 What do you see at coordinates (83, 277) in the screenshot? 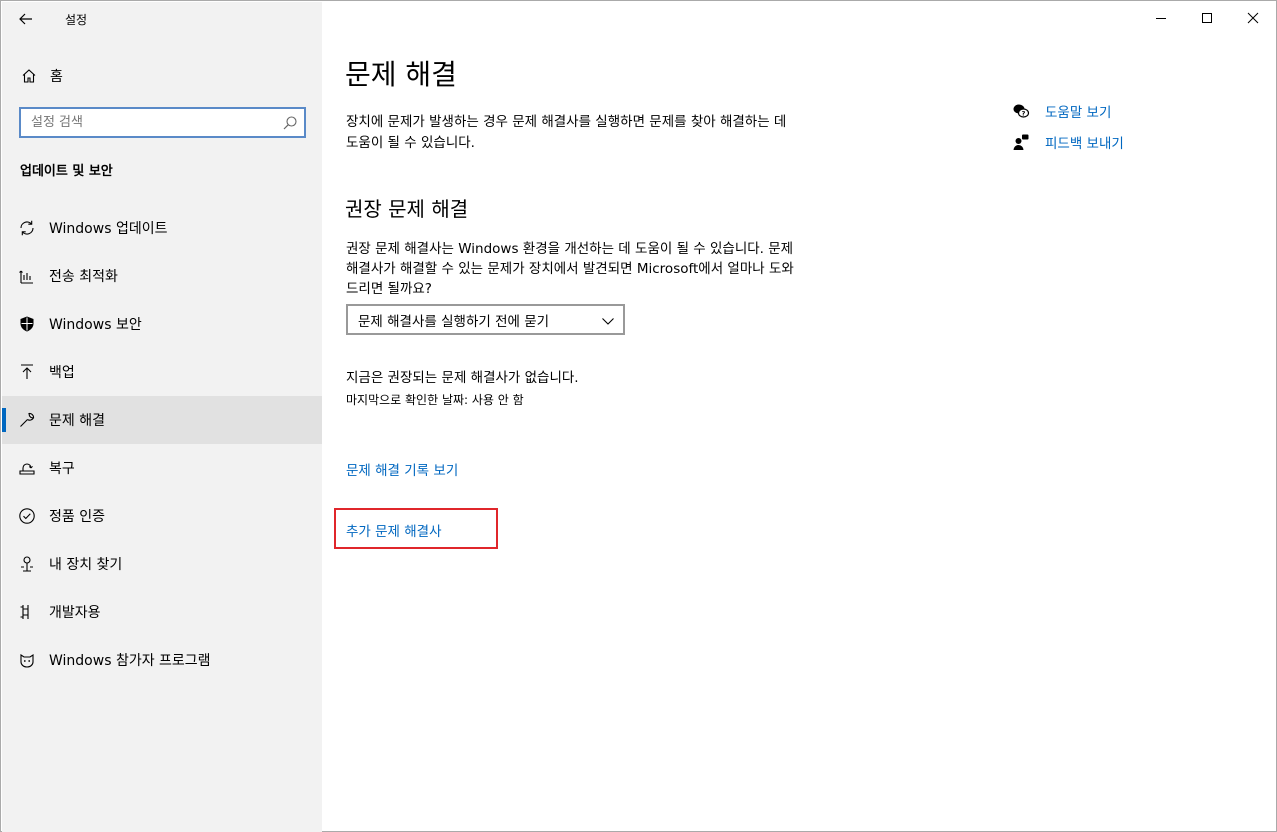
I see `sidebar-item-label: 전송 최적화` at bounding box center [83, 277].